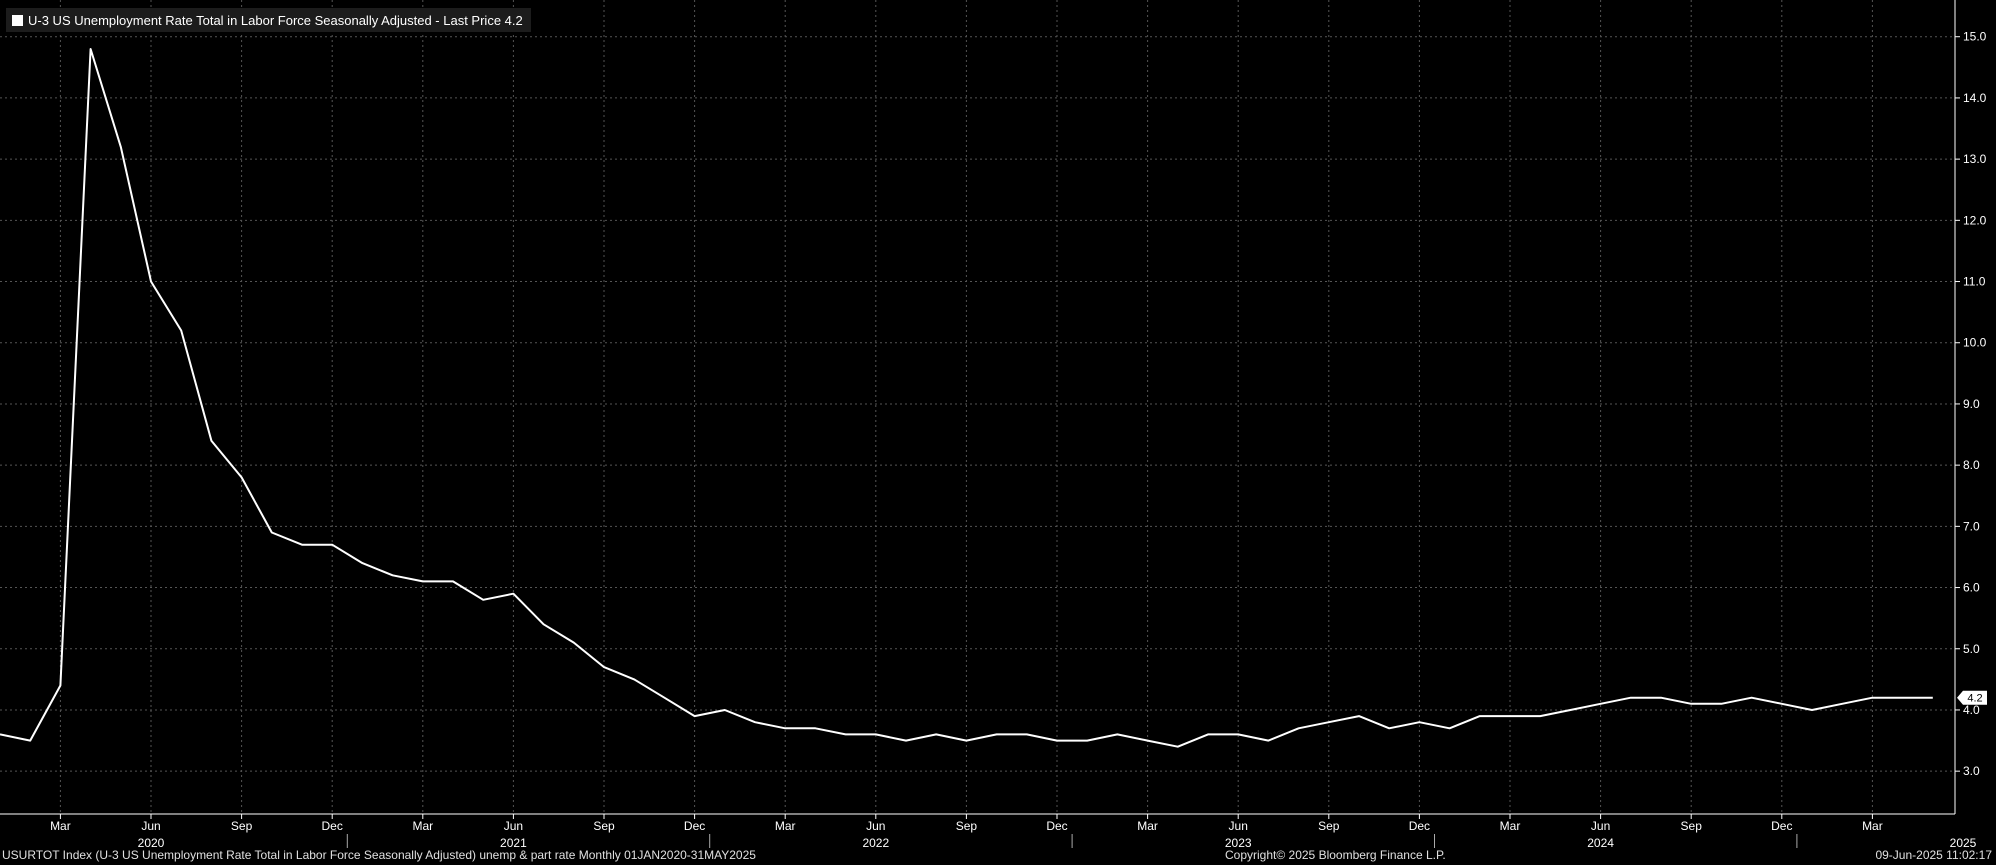 This screenshot has height=865, width=1996. I want to click on y-tick-label: 9.0, so click(1971, 404).